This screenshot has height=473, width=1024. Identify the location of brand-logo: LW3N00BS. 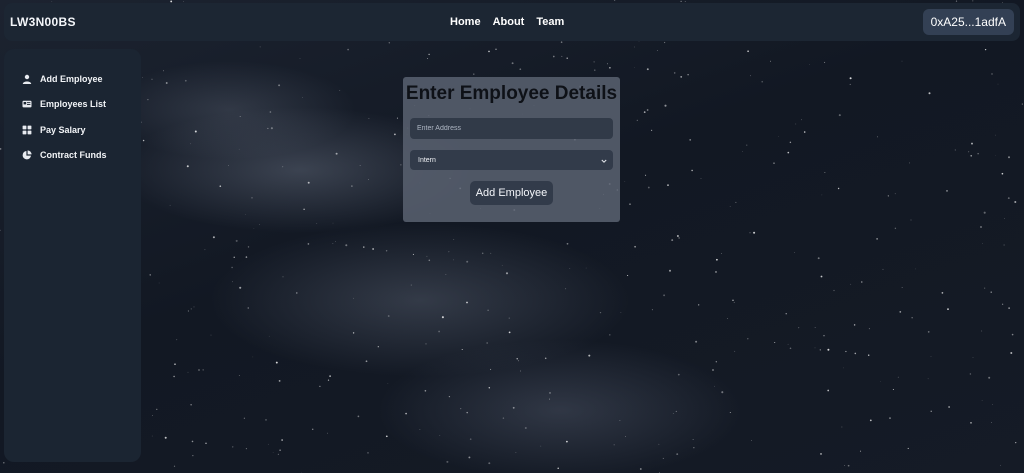
(43, 22).